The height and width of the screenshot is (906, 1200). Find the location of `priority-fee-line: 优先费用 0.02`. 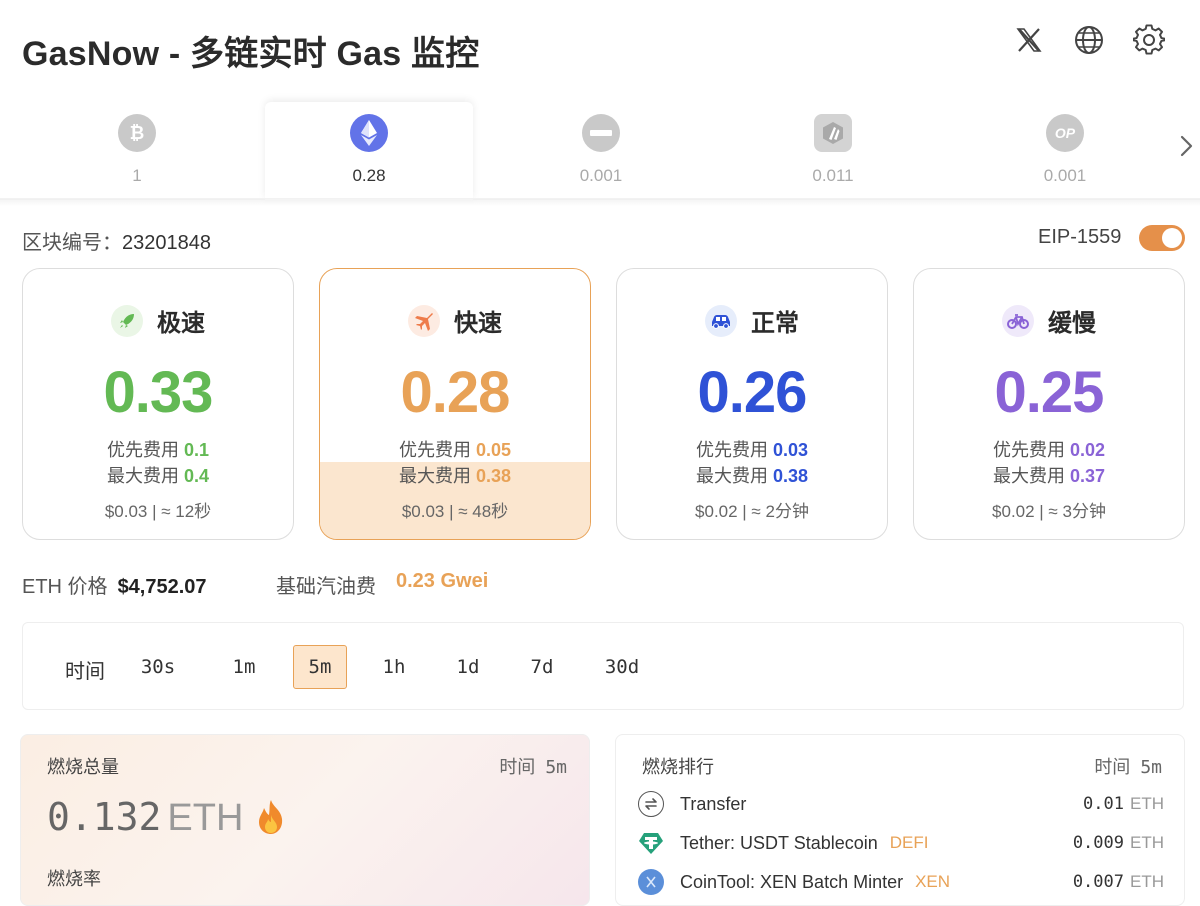

priority-fee-line: 优先费用 0.02 is located at coordinates (1049, 449).